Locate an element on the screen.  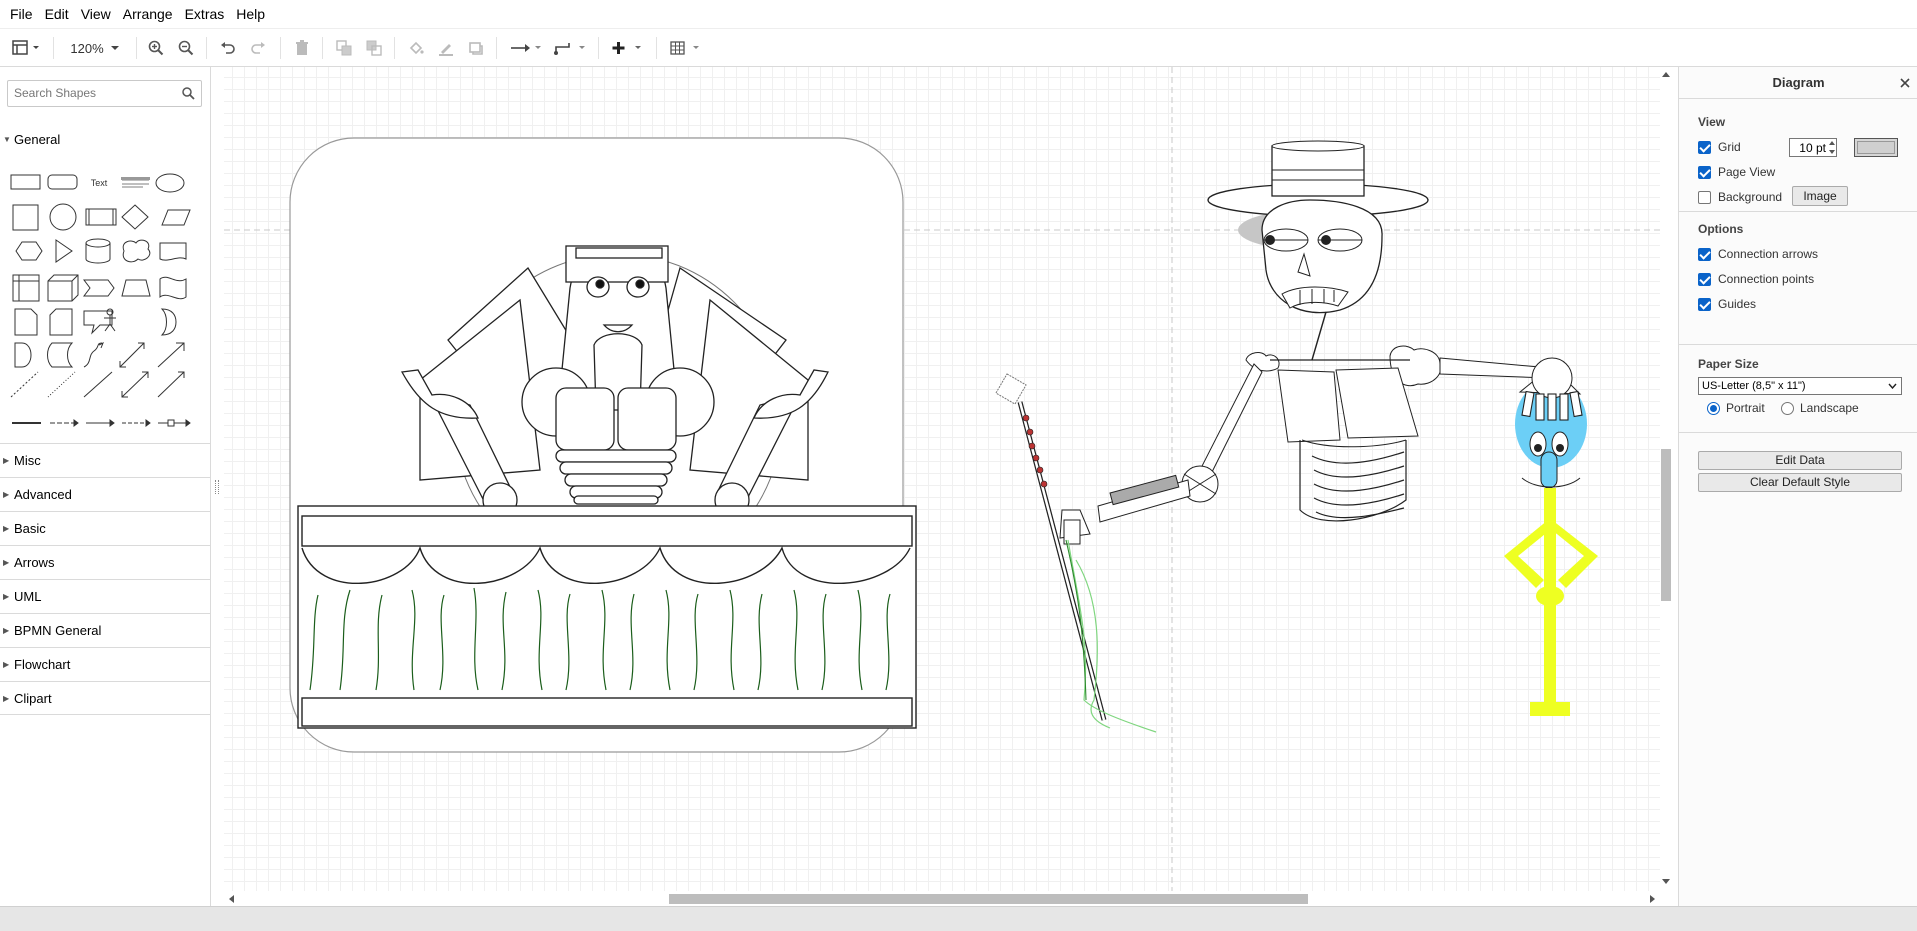
menu-help: Help is located at coordinates (250, 14).